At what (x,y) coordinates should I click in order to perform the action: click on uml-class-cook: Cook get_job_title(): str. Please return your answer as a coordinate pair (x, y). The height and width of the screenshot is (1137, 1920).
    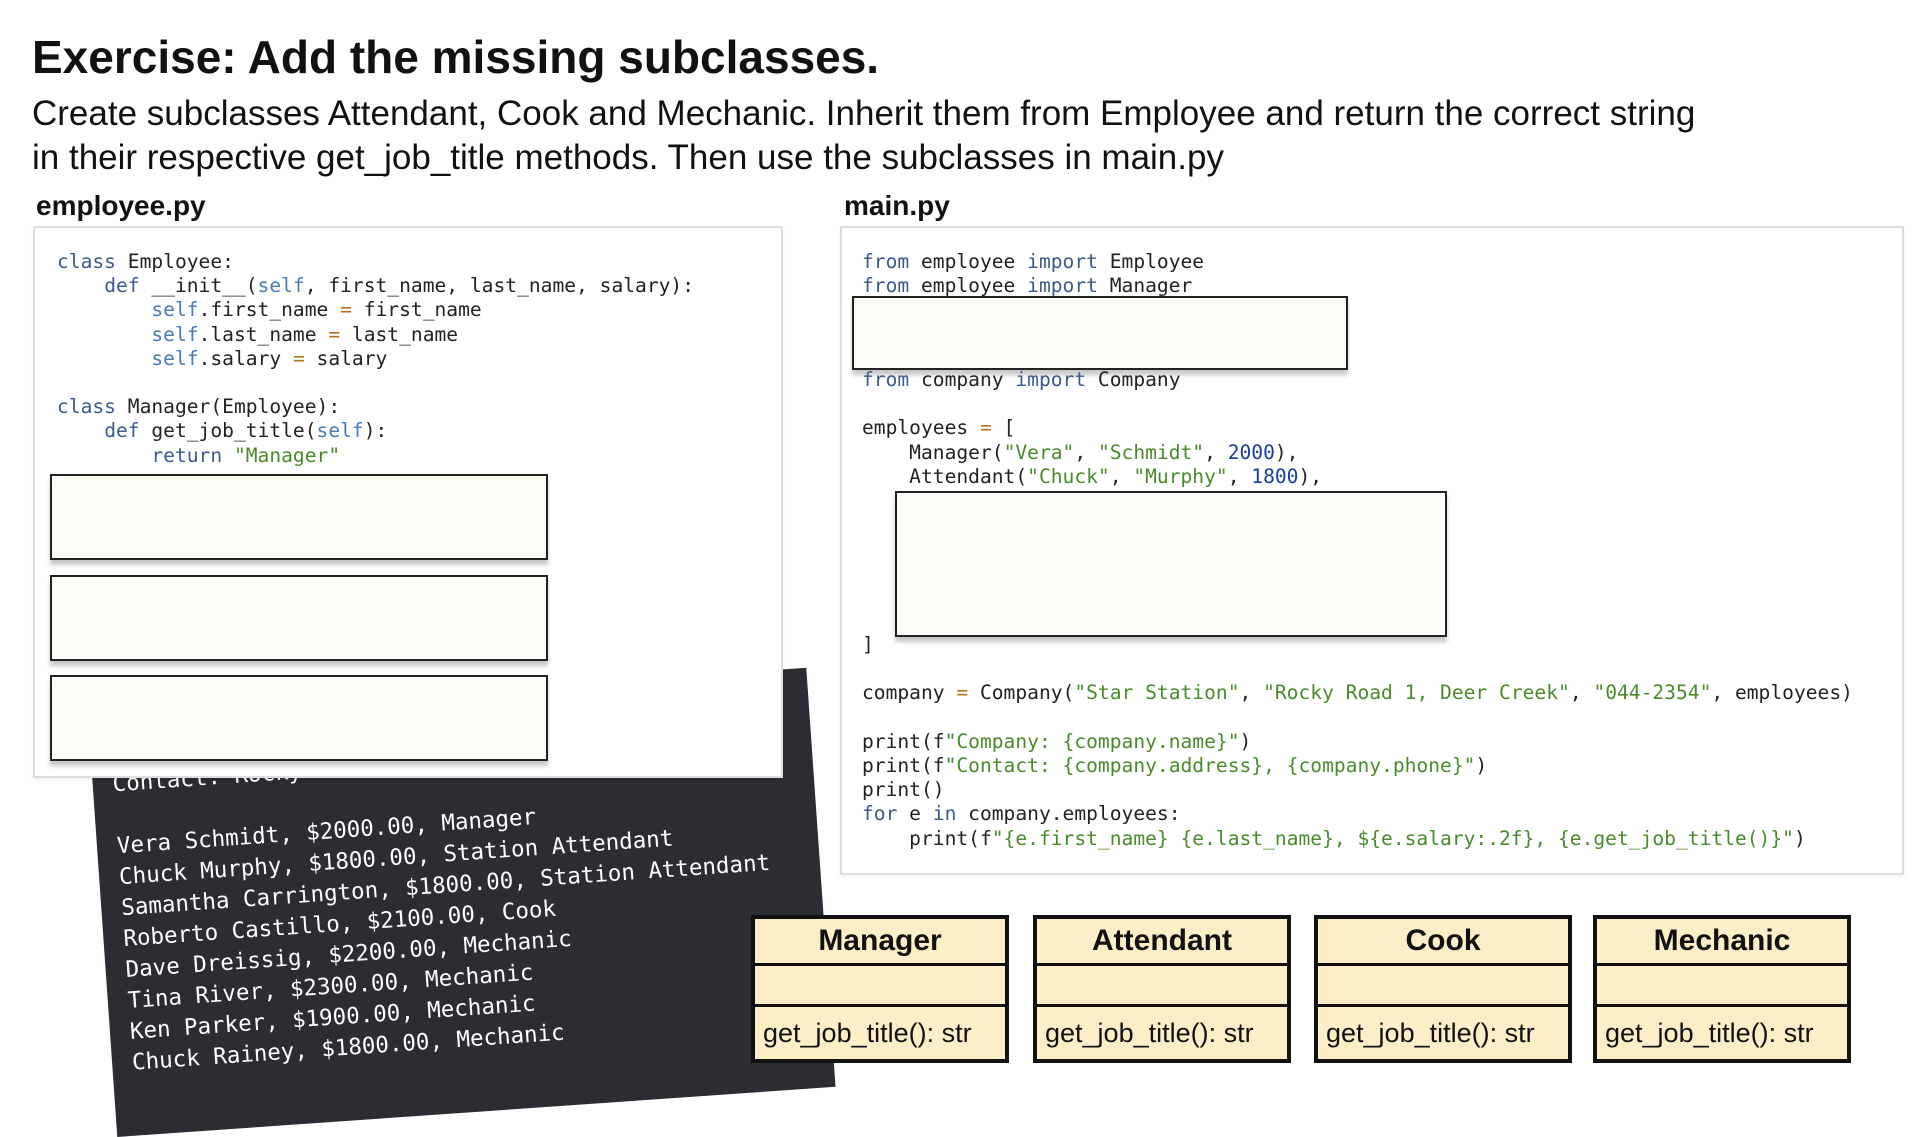
    Looking at the image, I should click on (1443, 989).